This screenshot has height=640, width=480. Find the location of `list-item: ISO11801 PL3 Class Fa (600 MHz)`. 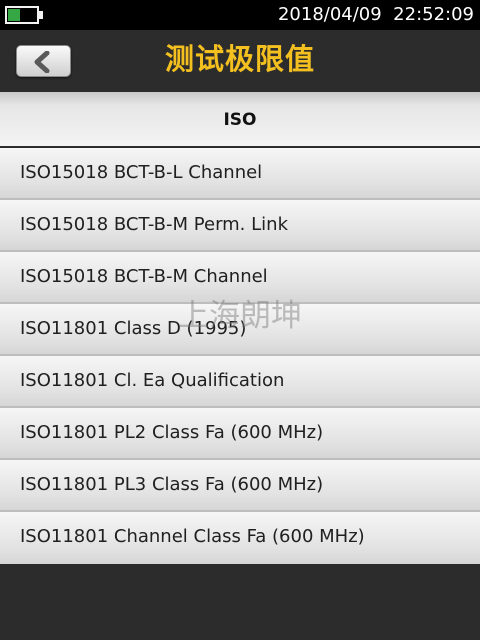

list-item: ISO11801 PL3 Class Fa (600 MHz) is located at coordinates (240, 486).